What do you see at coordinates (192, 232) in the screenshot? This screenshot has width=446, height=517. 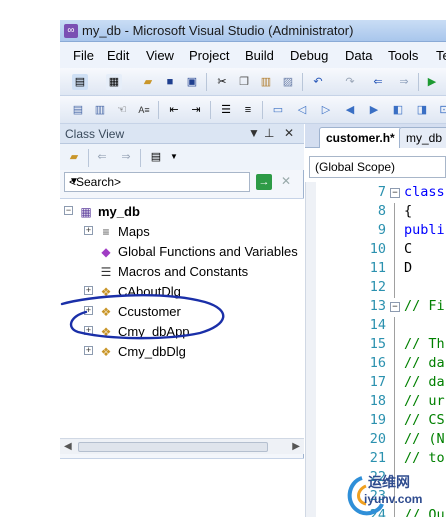 I see `tree-item-maps: + ≡ Maps` at bounding box center [192, 232].